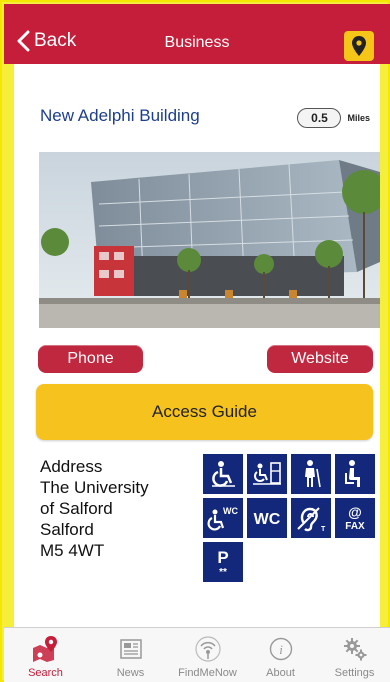  What do you see at coordinates (120, 115) in the screenshot?
I see `venue-name: New Adelphi Building` at bounding box center [120, 115].